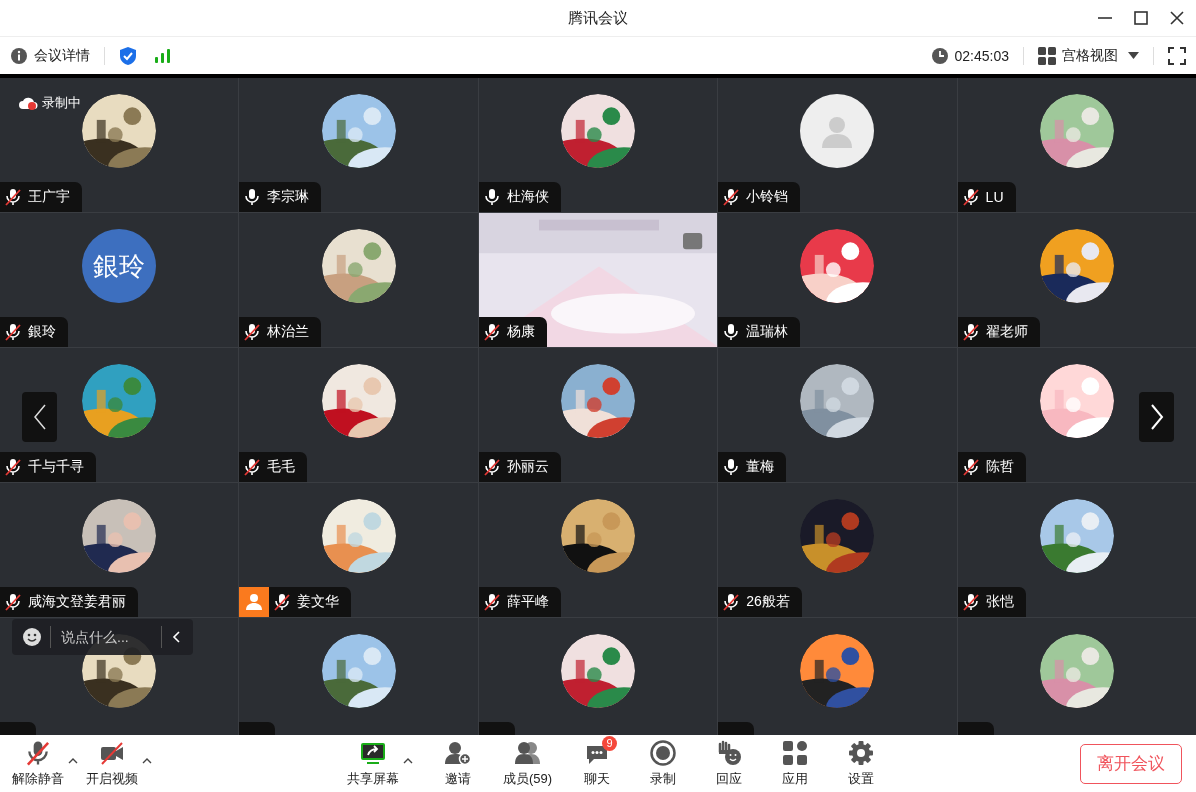 The height and width of the screenshot is (792, 1196). What do you see at coordinates (50, 55) in the screenshot?
I see `meeting-details-button: 会议详情` at bounding box center [50, 55].